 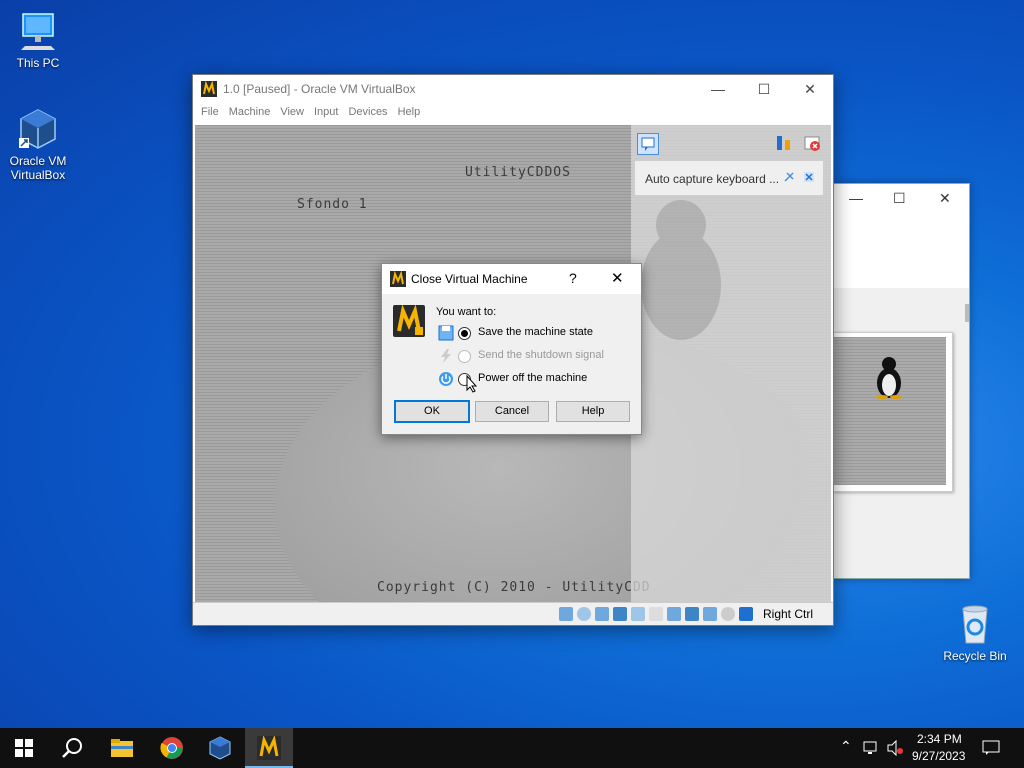 I want to click on virtualbox-large-icon, so click(x=409, y=321).